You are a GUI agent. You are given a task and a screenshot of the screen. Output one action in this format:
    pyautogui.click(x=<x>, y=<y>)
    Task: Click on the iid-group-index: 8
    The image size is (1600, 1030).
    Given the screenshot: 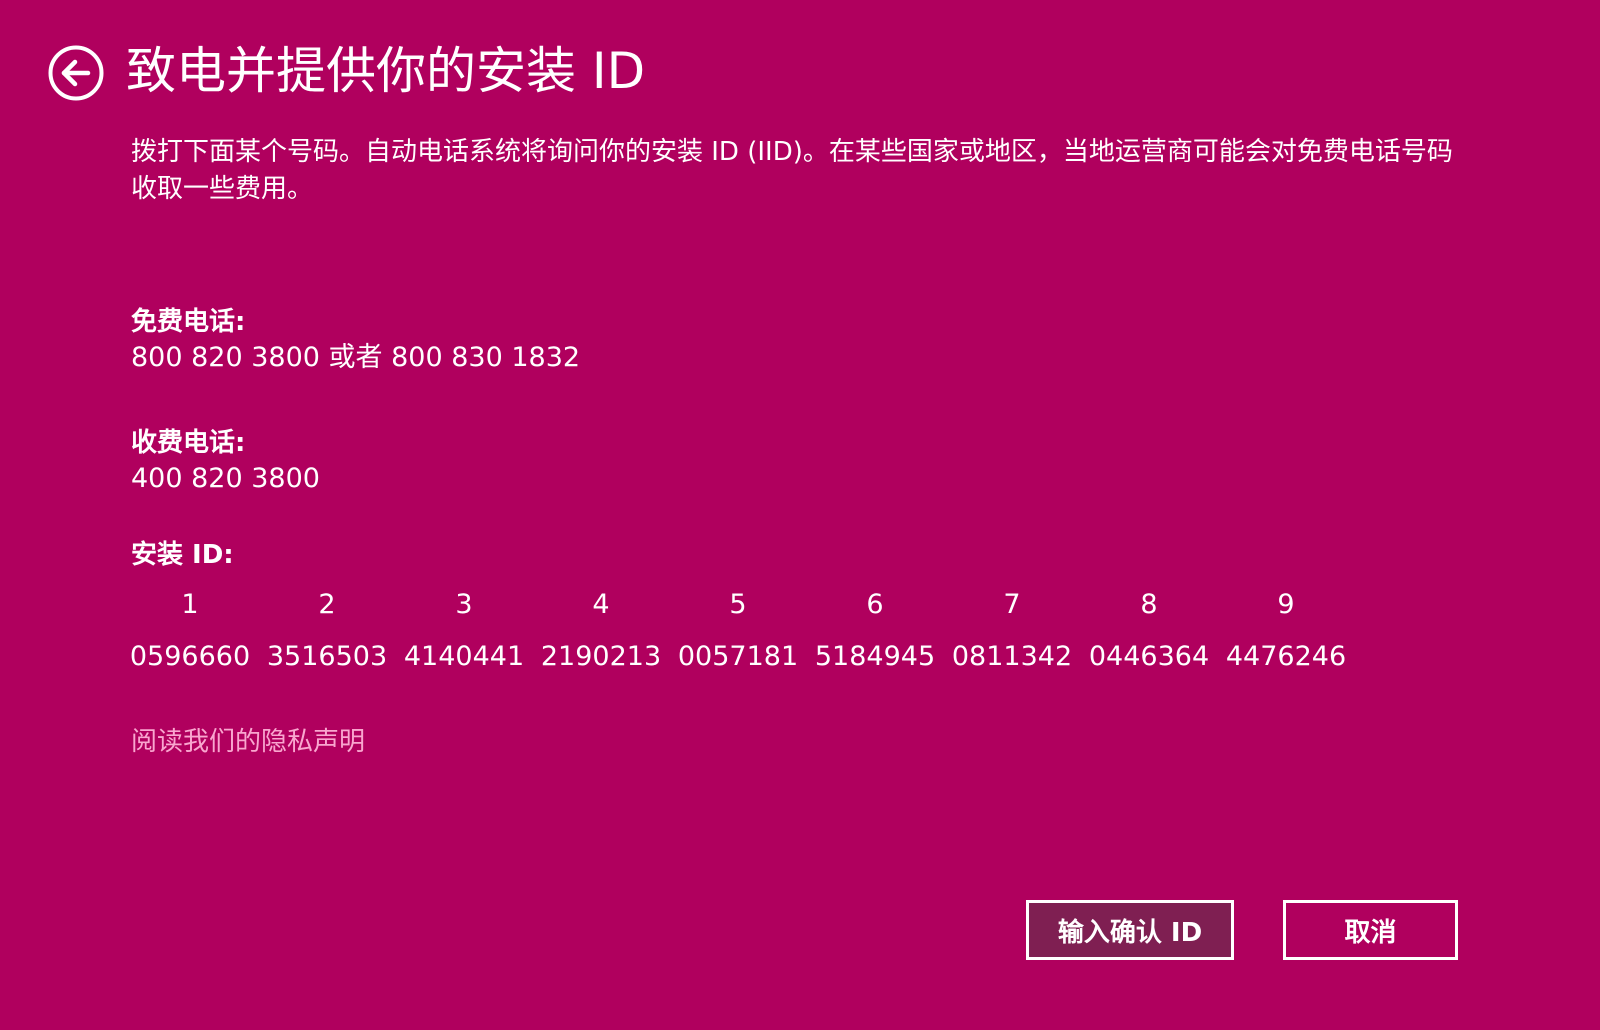 What is the action you would take?
    pyautogui.click(x=1149, y=604)
    